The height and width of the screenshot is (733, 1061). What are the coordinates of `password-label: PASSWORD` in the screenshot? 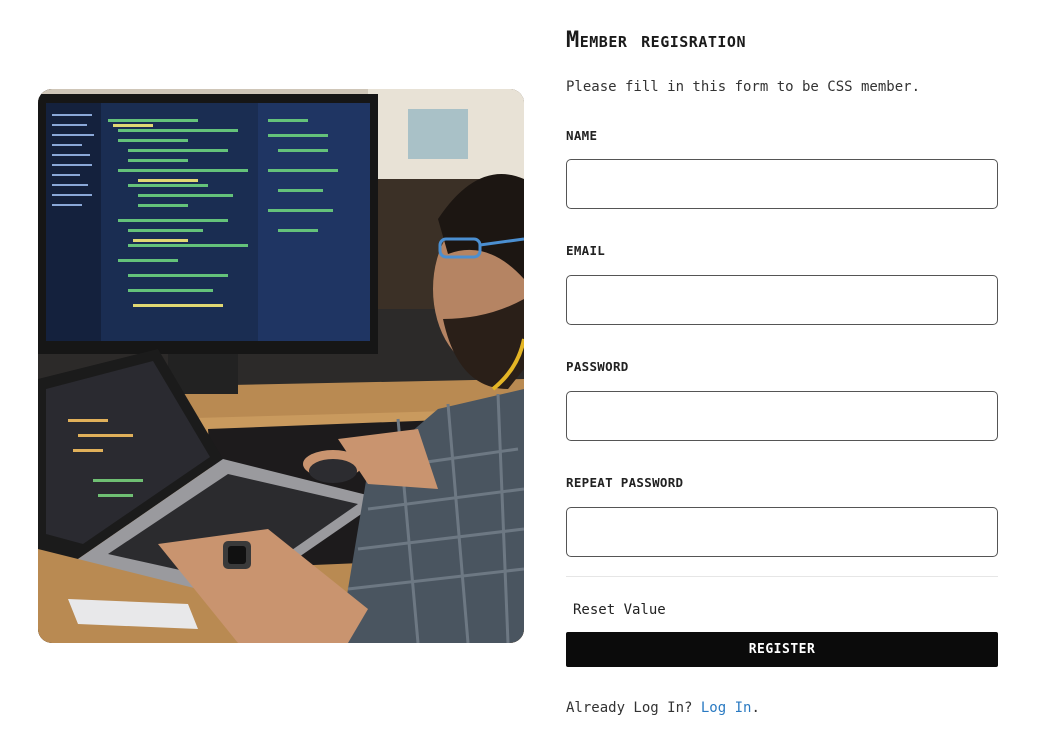 It's located at (597, 366).